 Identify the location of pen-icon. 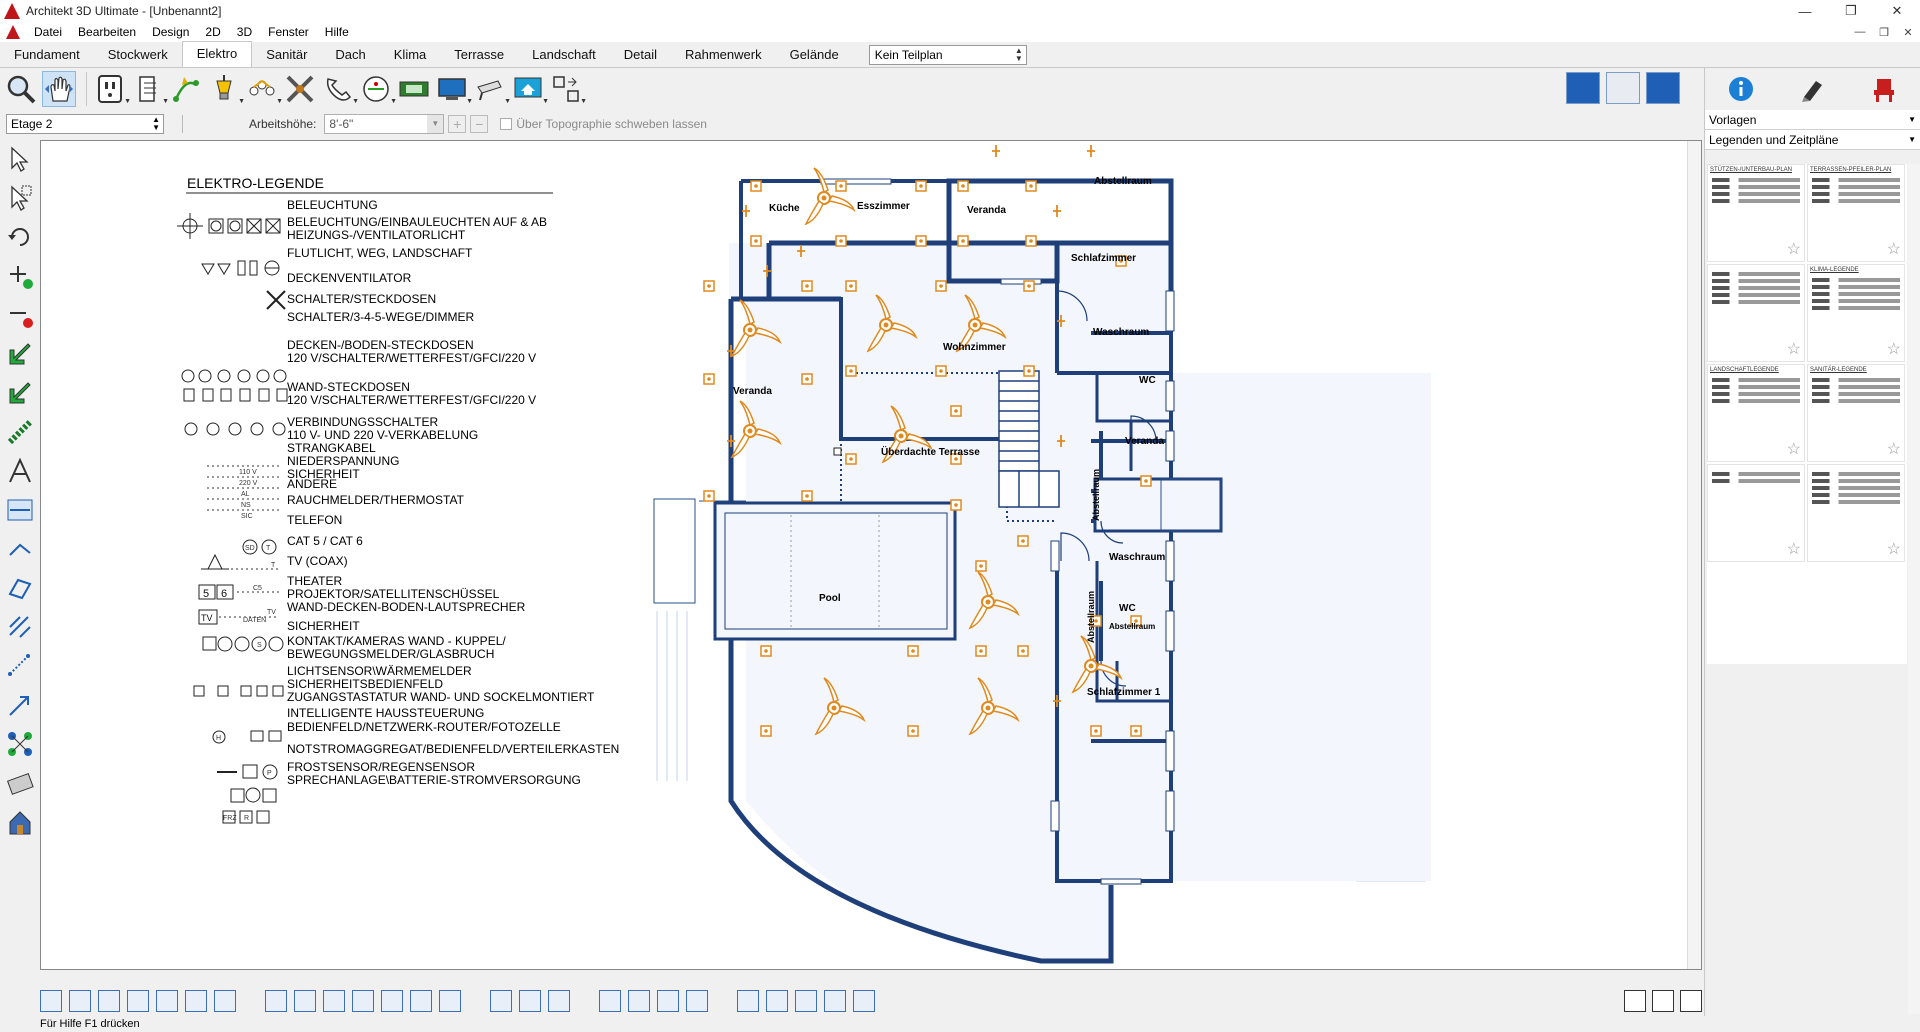
(1812, 89).